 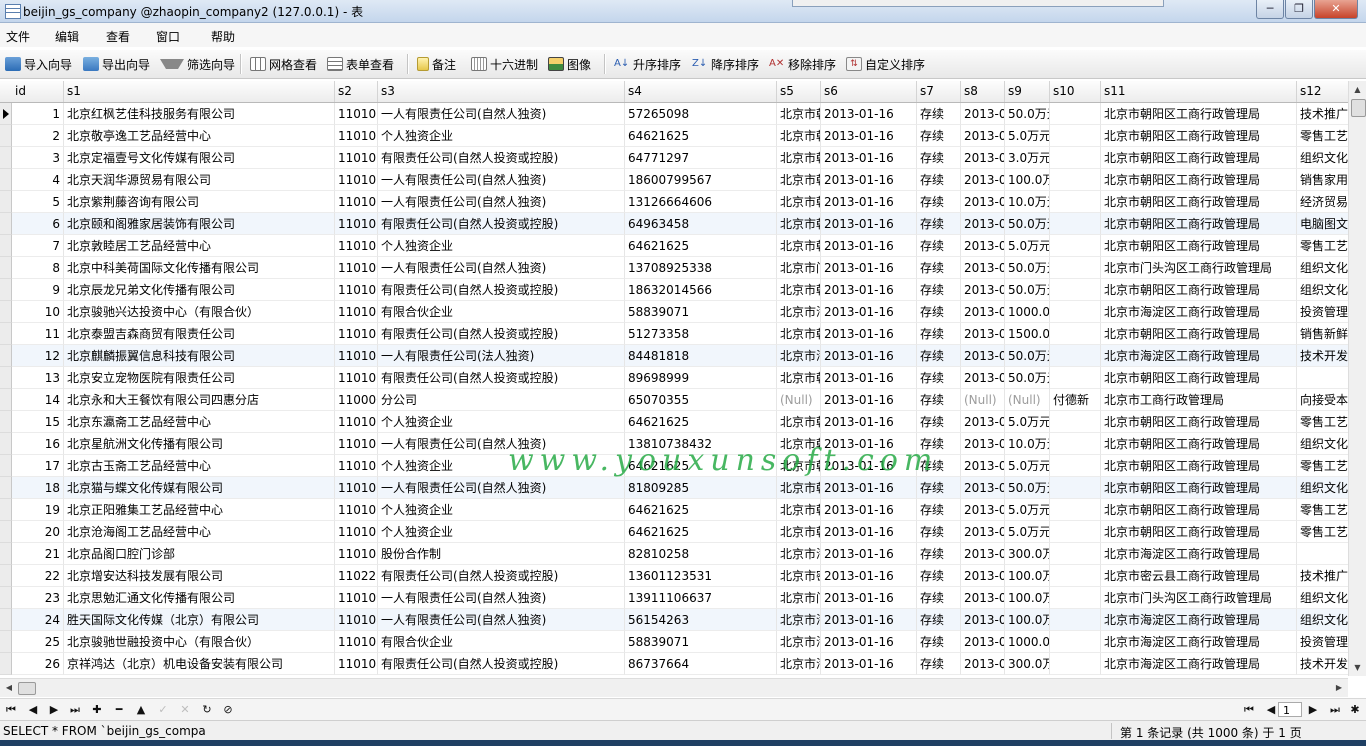 I want to click on discard-changes-icon: ✕, so click(x=185, y=710).